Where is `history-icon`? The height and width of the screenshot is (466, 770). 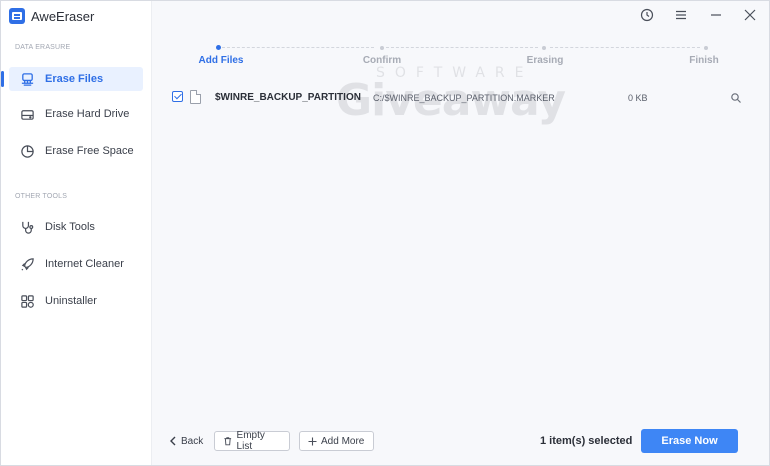 history-icon is located at coordinates (647, 15).